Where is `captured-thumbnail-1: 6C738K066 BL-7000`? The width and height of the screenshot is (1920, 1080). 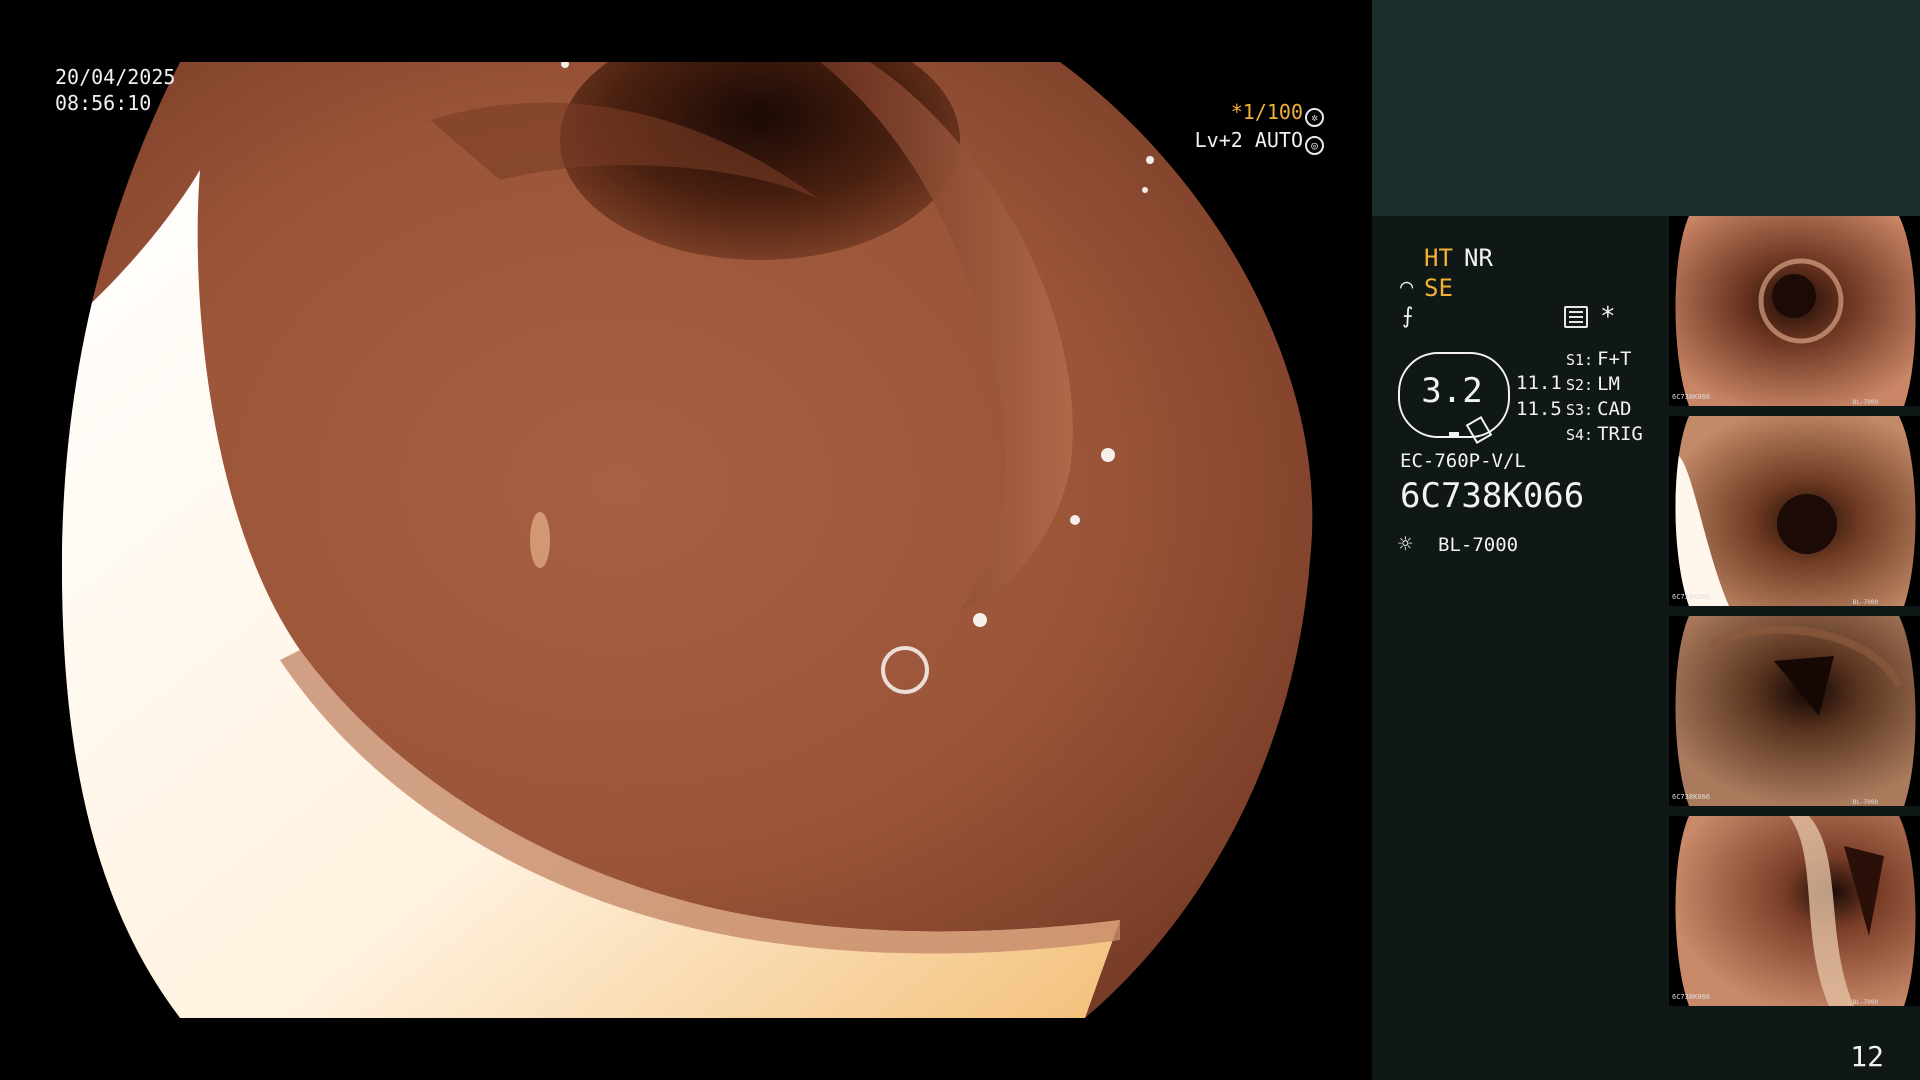
captured-thumbnail-1: 6C738K066 BL-7000 is located at coordinates (1794, 311).